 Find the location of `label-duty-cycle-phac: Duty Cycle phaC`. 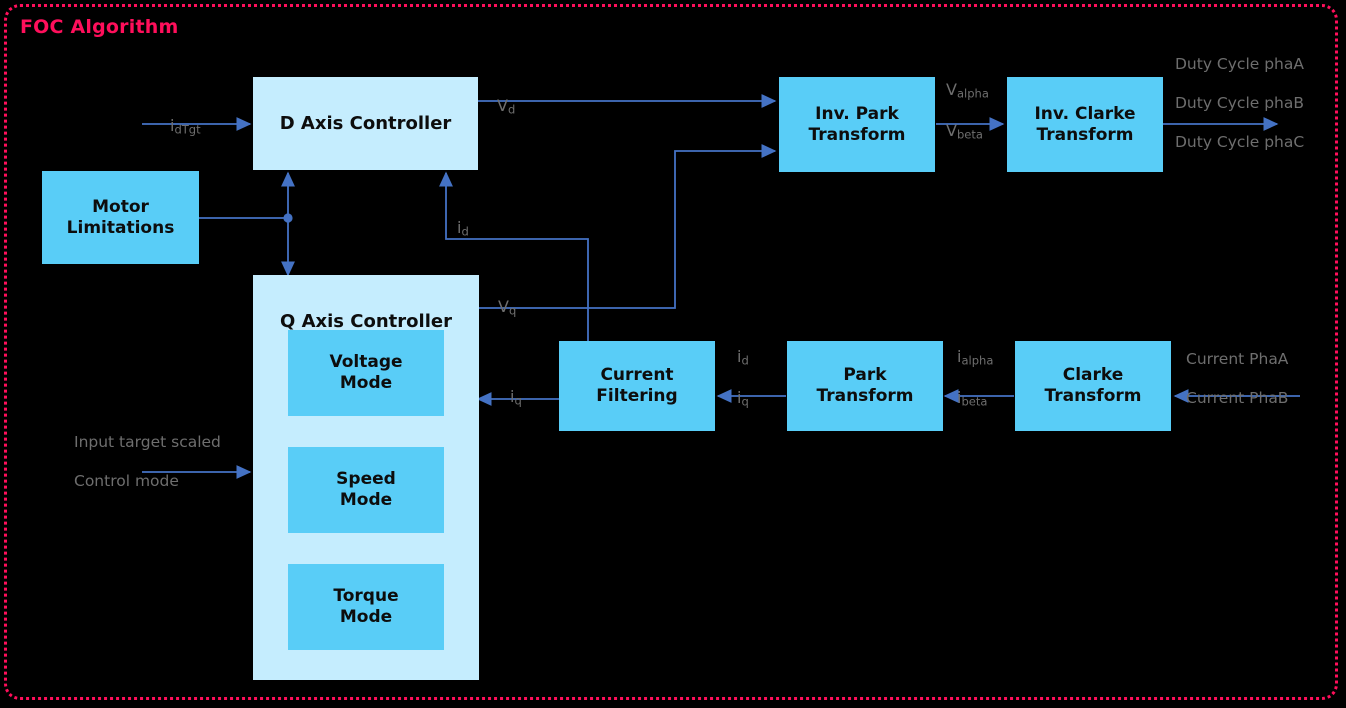

label-duty-cycle-phac: Duty Cycle phaC is located at coordinates (1240, 142).